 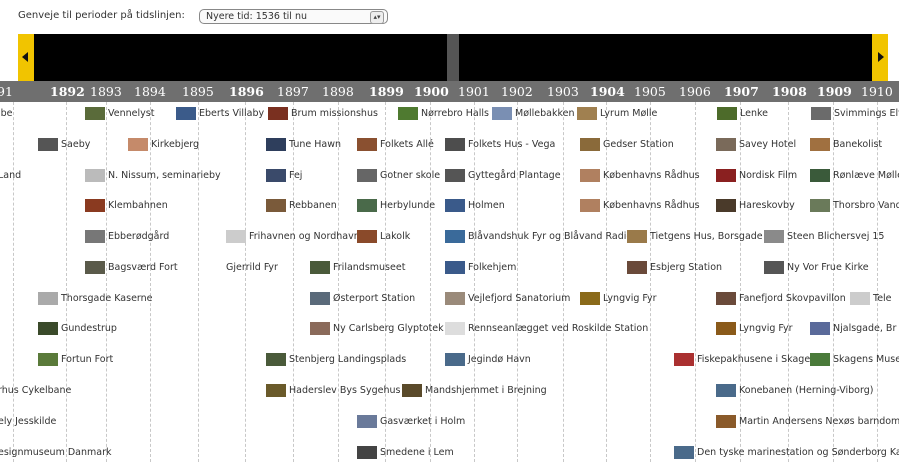 I want to click on timeline-entry: Jegindø Havn, so click(x=488, y=360).